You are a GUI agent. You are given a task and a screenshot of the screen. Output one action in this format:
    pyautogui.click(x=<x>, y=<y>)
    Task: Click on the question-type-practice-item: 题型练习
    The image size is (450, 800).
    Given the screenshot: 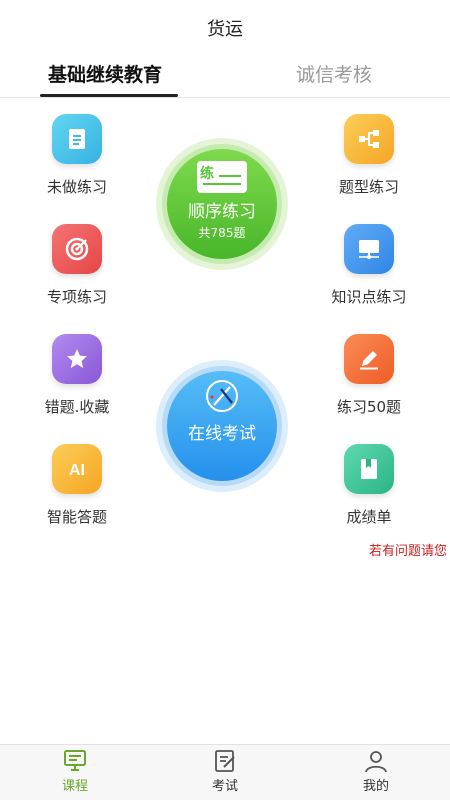 What is the action you would take?
    pyautogui.click(x=369, y=155)
    